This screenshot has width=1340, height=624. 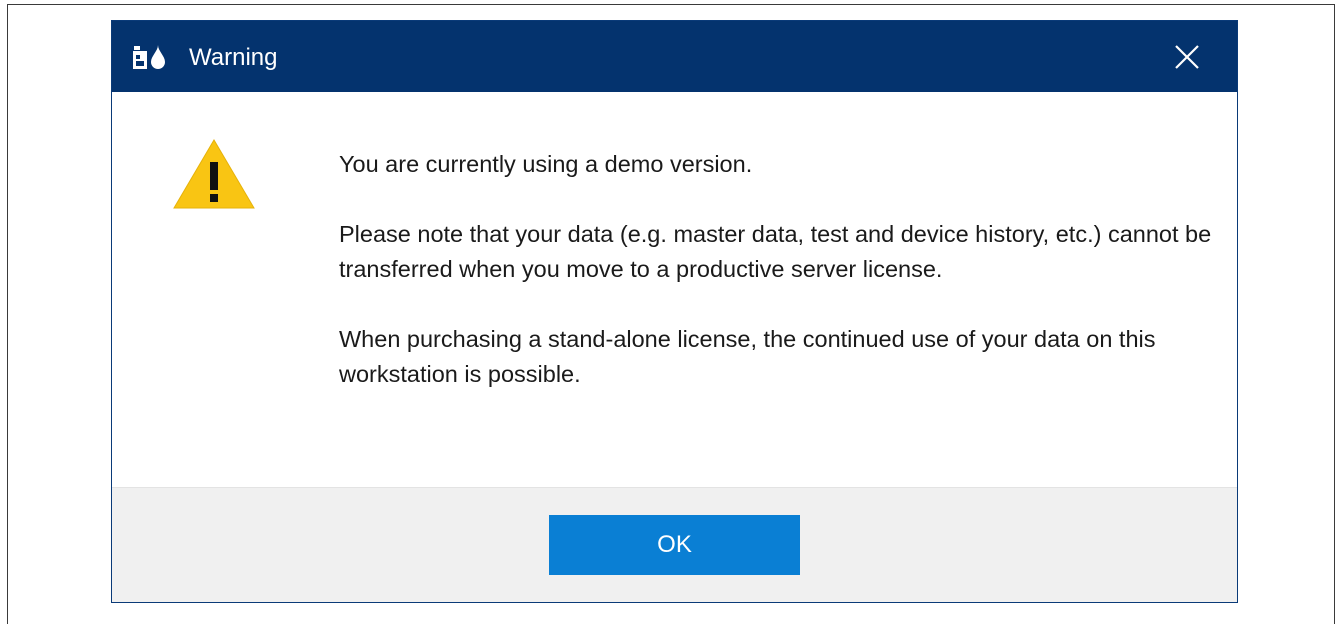 I want to click on close-button, so click(x=1187, y=56).